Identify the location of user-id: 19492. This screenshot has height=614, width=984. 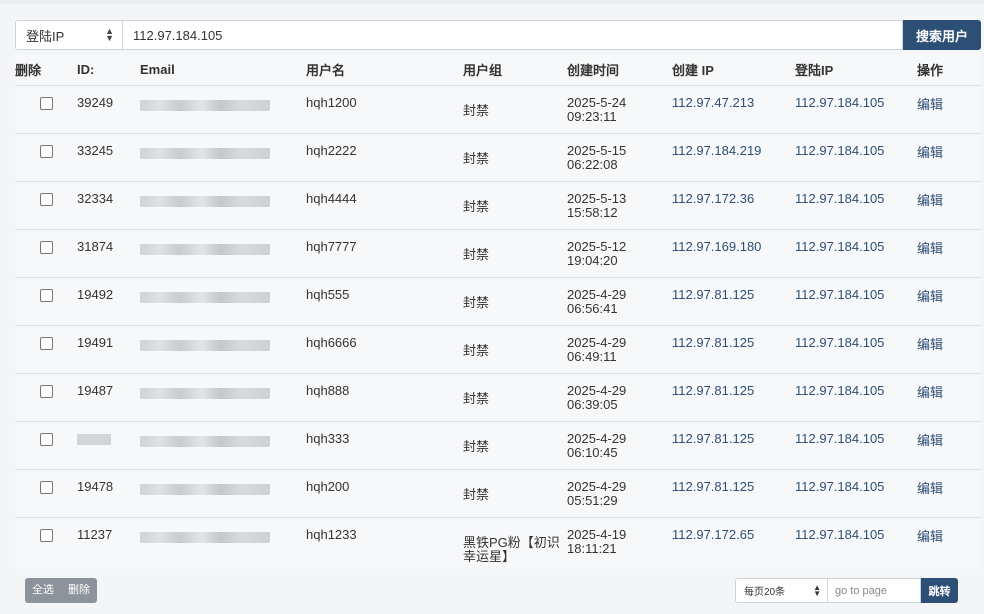
(95, 294).